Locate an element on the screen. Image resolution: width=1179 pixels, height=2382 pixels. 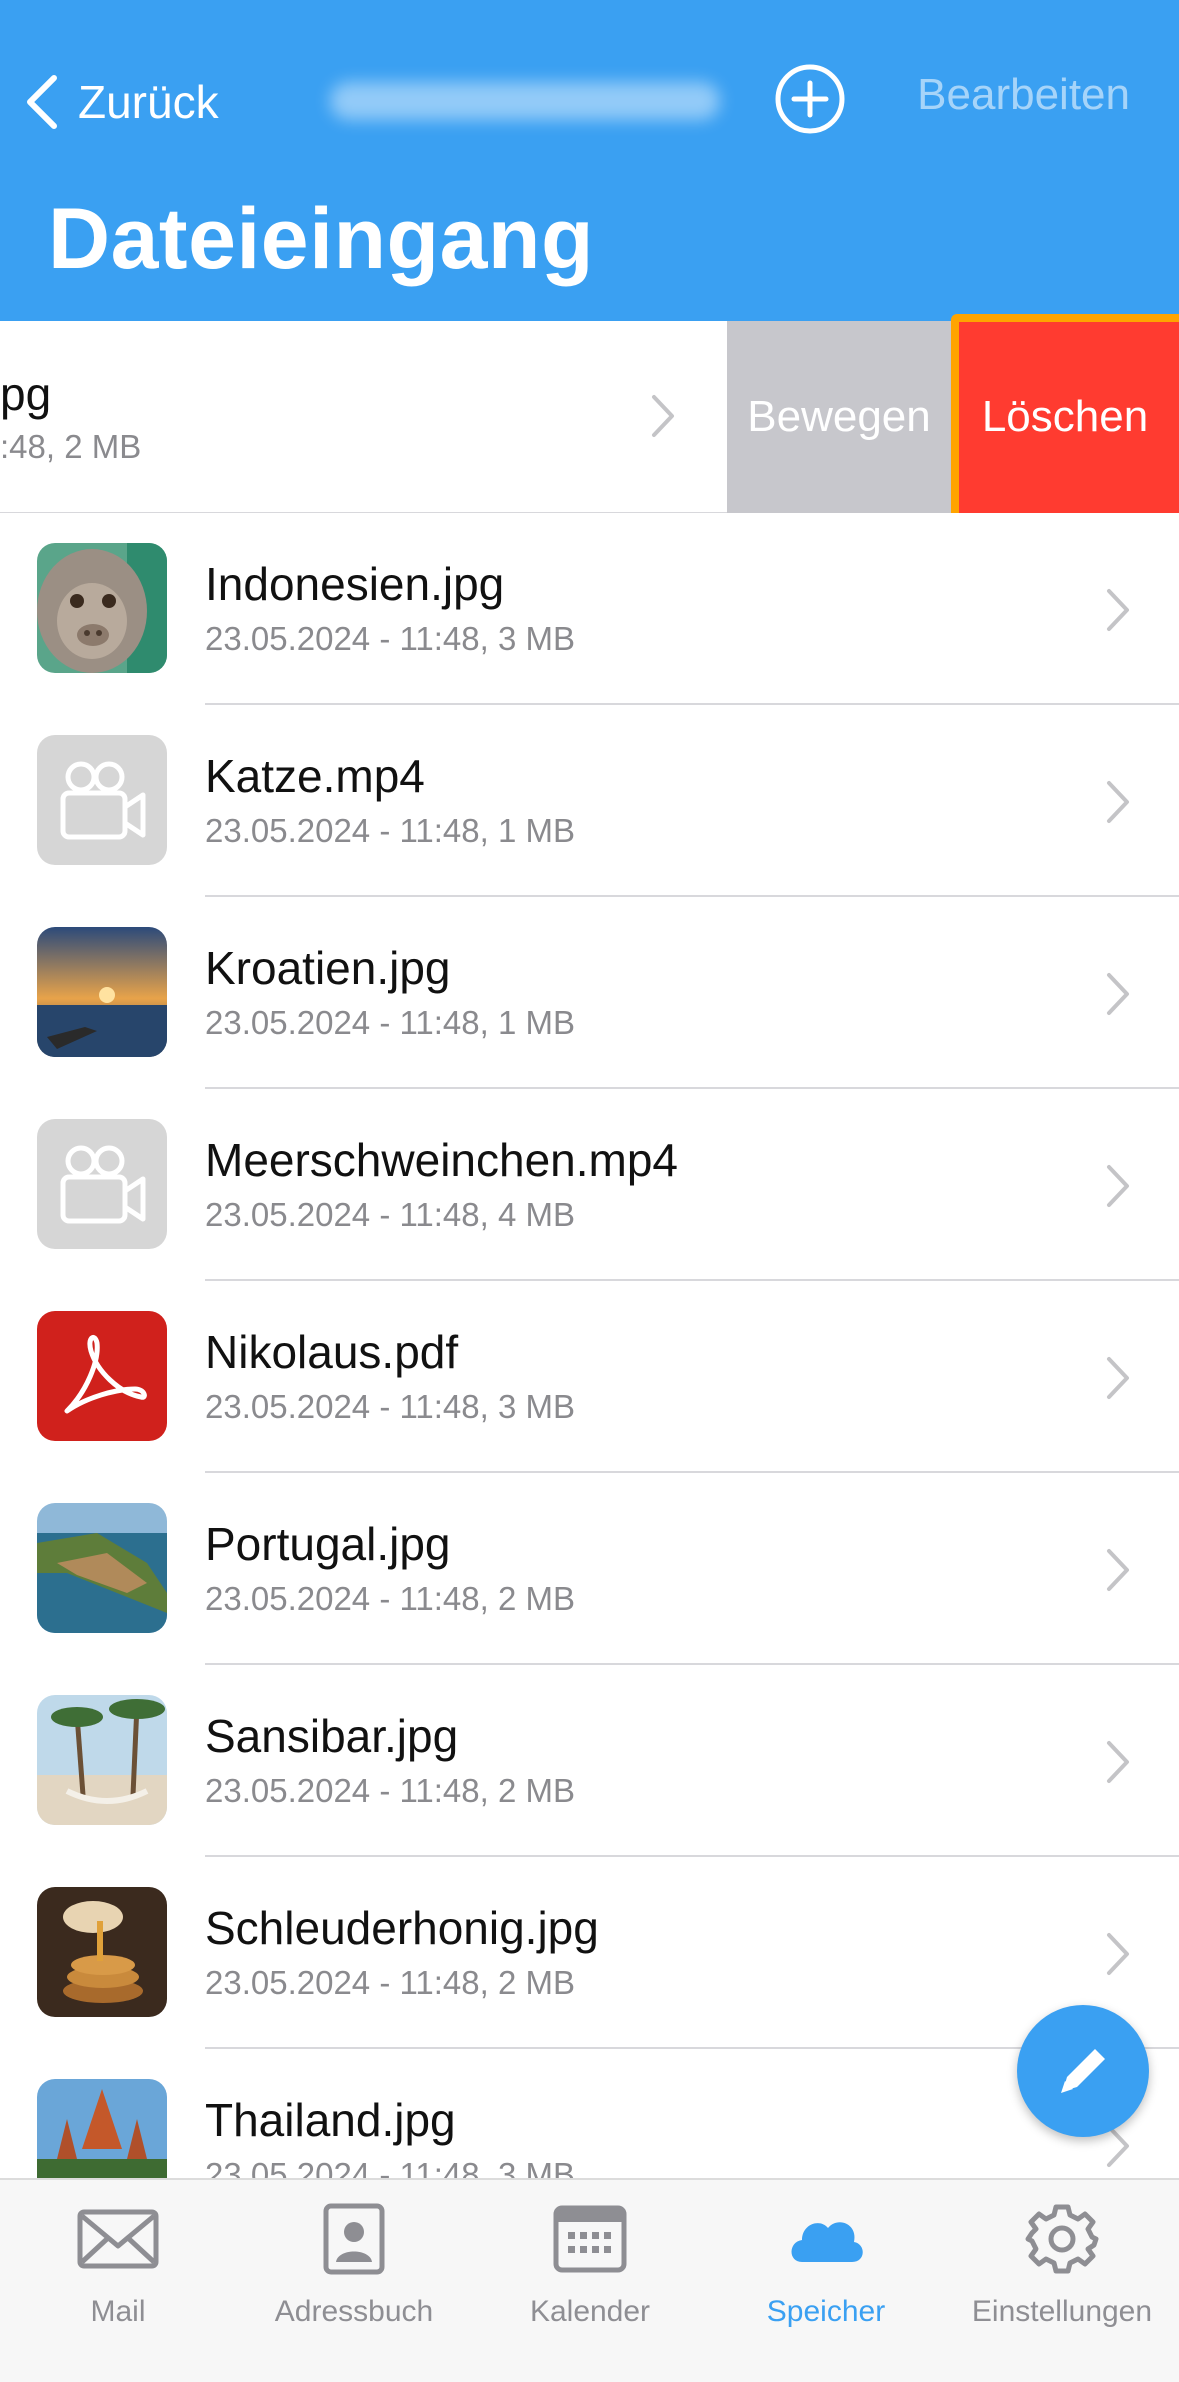
tab-kalender: Kalender is located at coordinates (590, 2281).